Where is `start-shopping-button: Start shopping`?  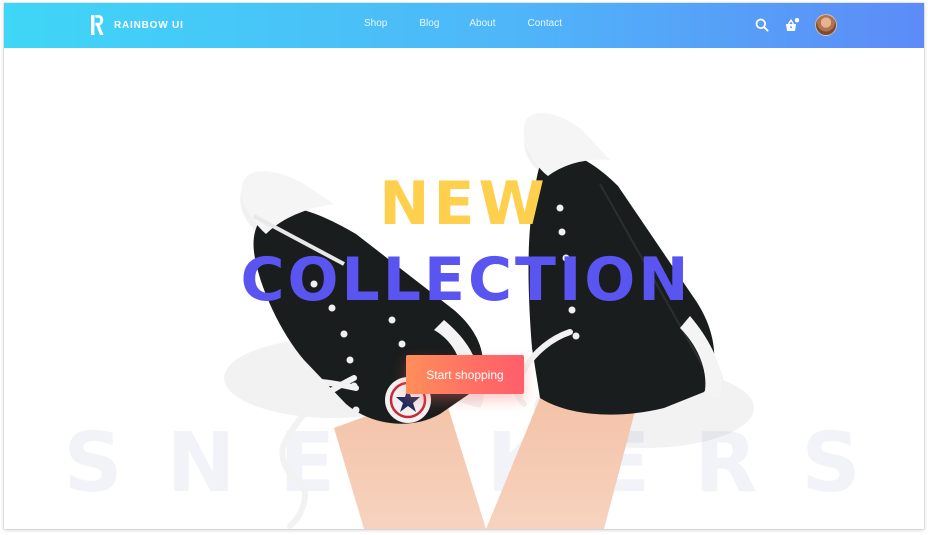 start-shopping-button: Start shopping is located at coordinates (465, 374).